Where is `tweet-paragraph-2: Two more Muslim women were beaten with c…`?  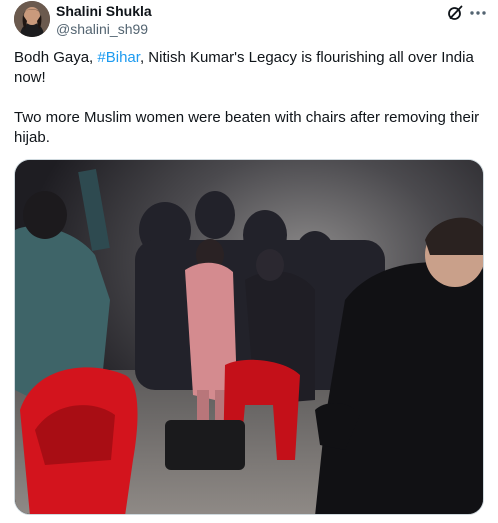
tweet-paragraph-2: Two more Muslim women were beaten with c… is located at coordinates (247, 127).